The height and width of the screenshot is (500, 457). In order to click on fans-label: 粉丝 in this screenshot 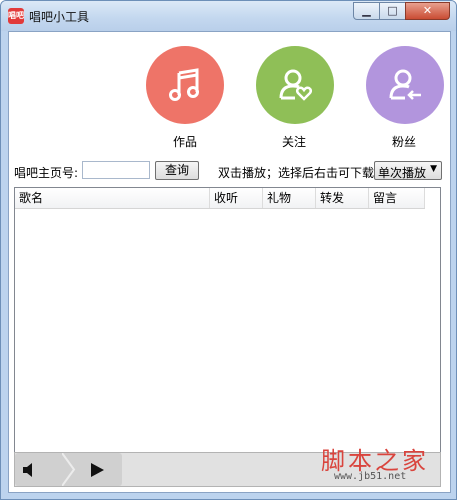, I will do `click(404, 142)`.